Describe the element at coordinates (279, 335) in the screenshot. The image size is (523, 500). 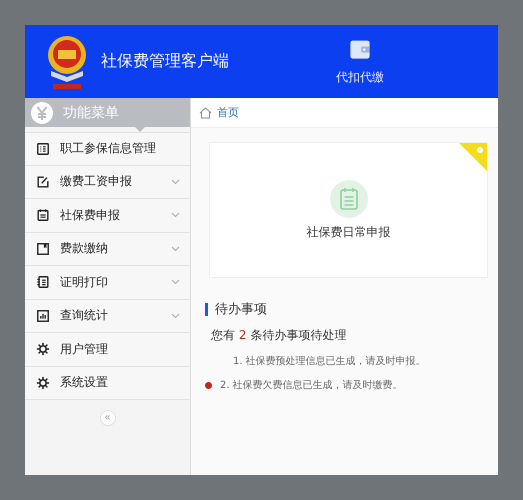
I see `todo-summary: 您有 2 条待办事项待处理` at that location.